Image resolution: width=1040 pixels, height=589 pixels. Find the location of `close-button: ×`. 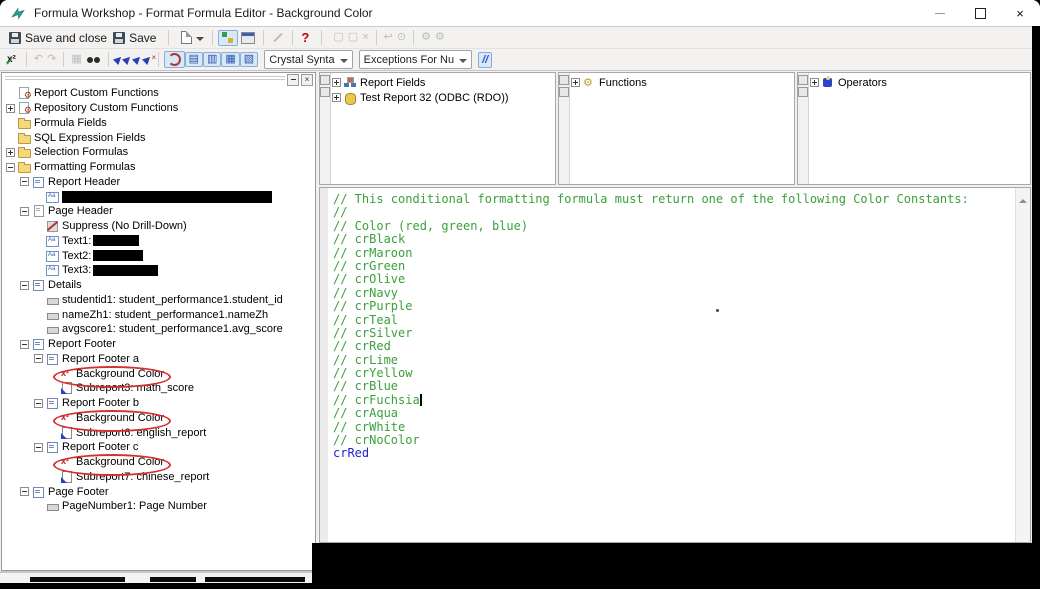

close-button: × is located at coordinates (1020, 13).